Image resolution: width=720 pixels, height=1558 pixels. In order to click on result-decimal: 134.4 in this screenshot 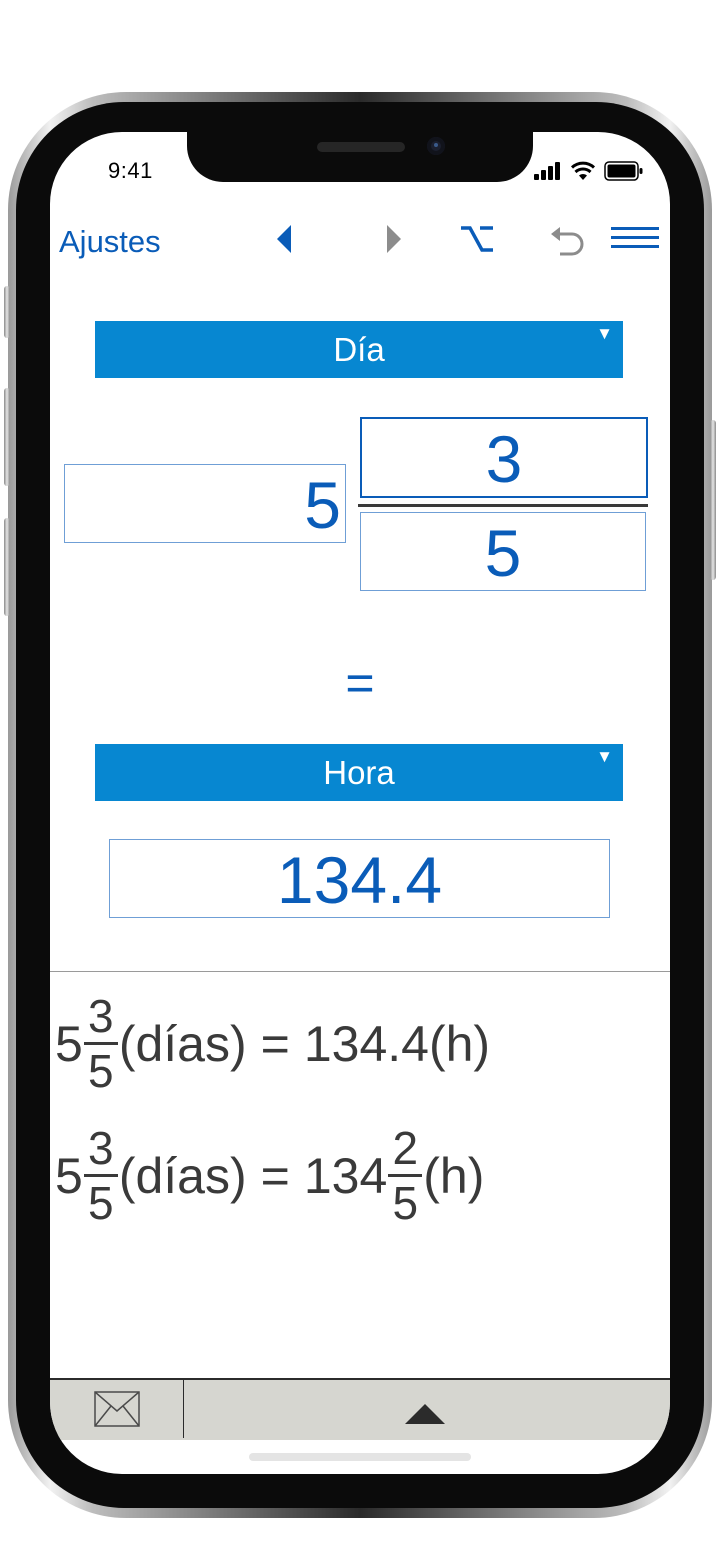, I will do `click(366, 1043)`.